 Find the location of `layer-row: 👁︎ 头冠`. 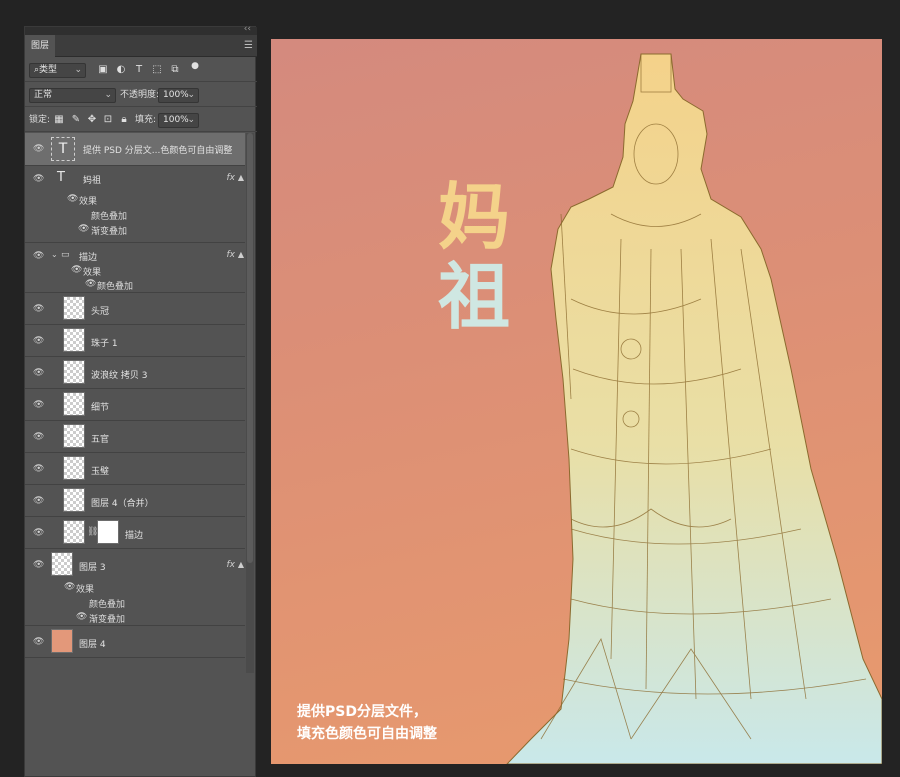

layer-row: 👁︎ 头冠 is located at coordinates (135, 309).